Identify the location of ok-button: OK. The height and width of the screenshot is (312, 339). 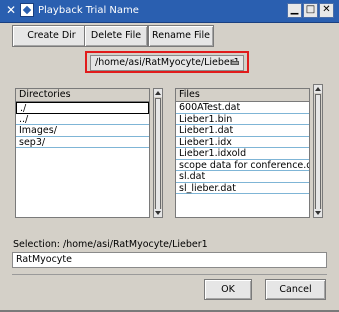
(228, 289).